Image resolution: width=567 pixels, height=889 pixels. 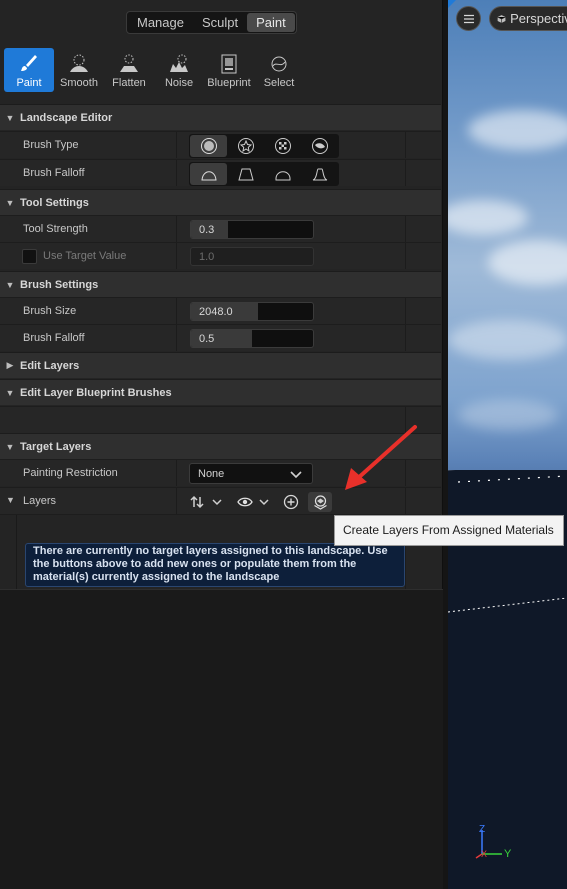 I want to click on section-edit-layer-blueprint-brushes: ▼ Edit Layer Blueprint Brushes, so click(x=220, y=392).